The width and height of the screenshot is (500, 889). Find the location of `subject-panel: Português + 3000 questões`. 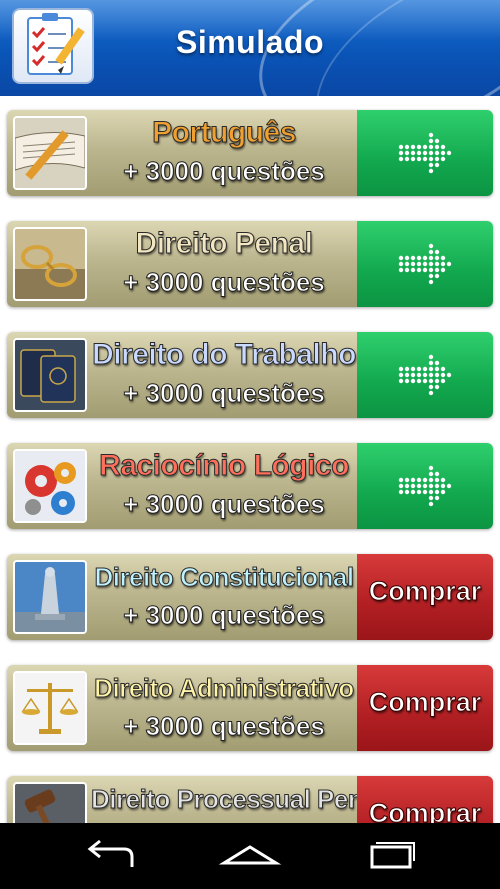

subject-panel: Português + 3000 questões is located at coordinates (182, 153).